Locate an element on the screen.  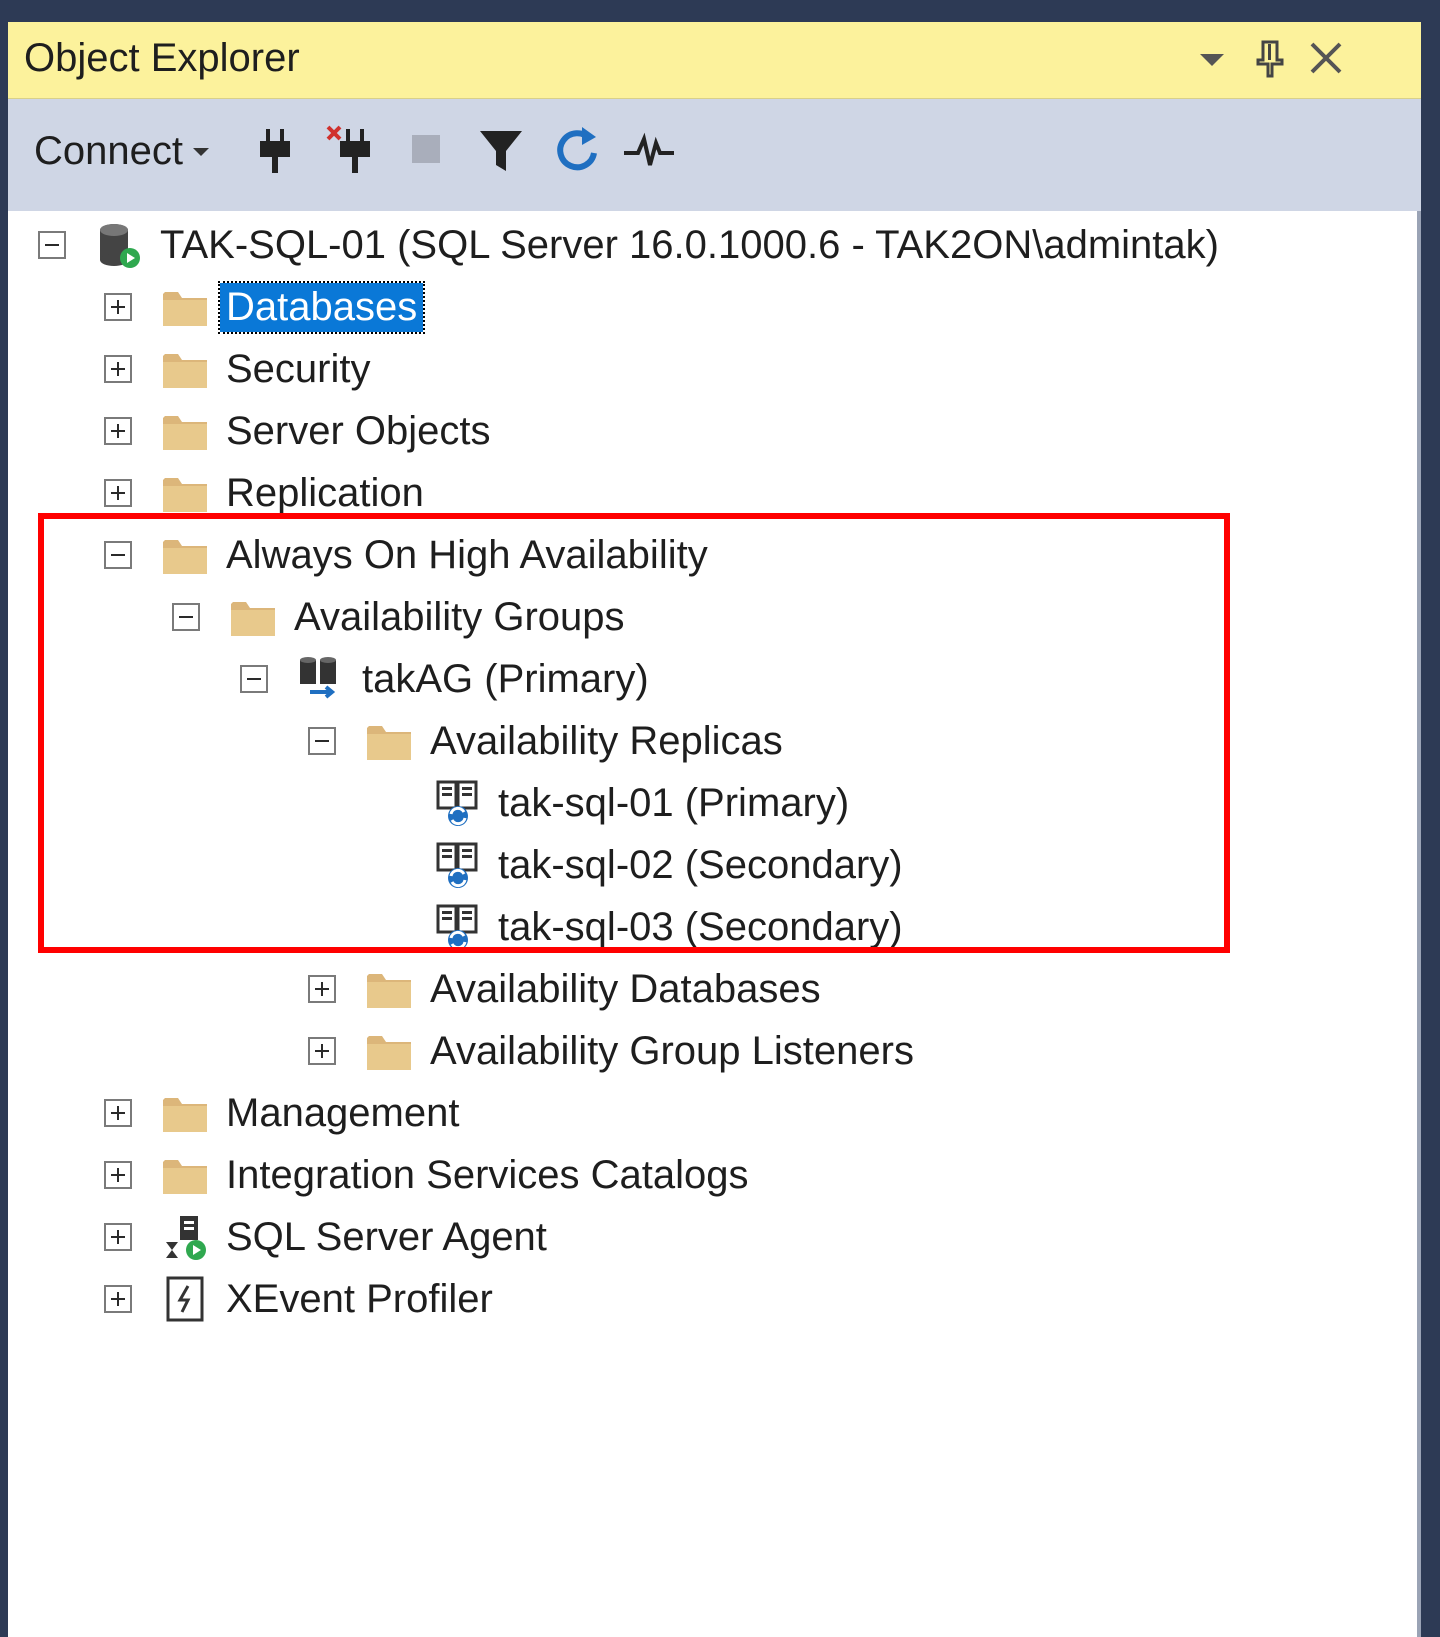
tree-node-always-on: Always On High Availability is located at coordinates (406, 555).